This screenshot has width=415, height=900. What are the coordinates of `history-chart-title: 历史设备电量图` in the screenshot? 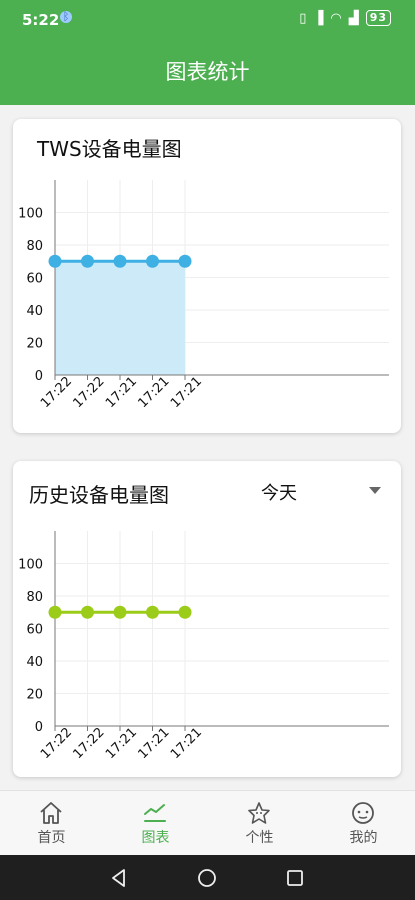 It's located at (99, 495).